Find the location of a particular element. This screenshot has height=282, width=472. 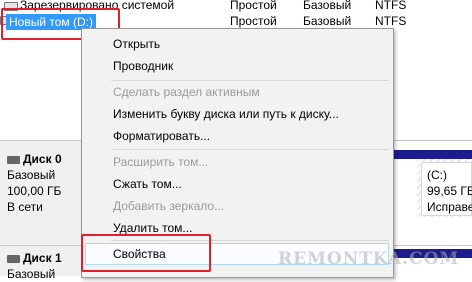

menu-item-mark-active: Сделать раздел активным is located at coordinates (186, 92).